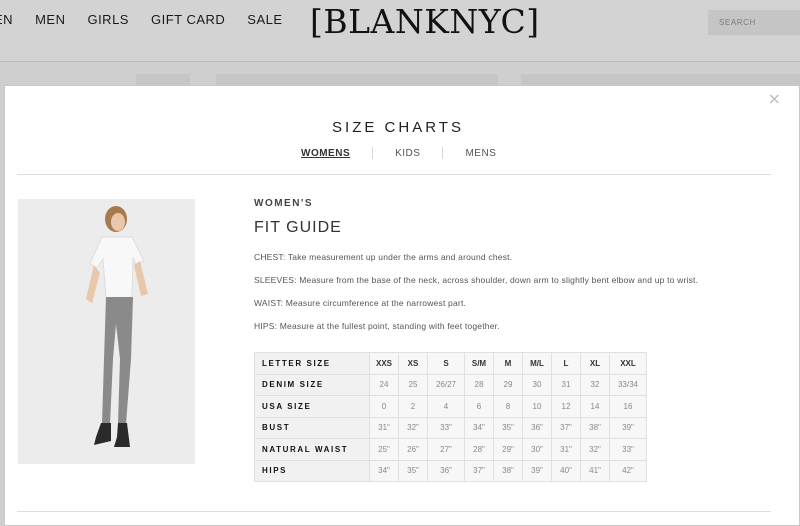  I want to click on table-row: USA SIZE 0 2 4 6 8 10 12 14 16, so click(450, 406).